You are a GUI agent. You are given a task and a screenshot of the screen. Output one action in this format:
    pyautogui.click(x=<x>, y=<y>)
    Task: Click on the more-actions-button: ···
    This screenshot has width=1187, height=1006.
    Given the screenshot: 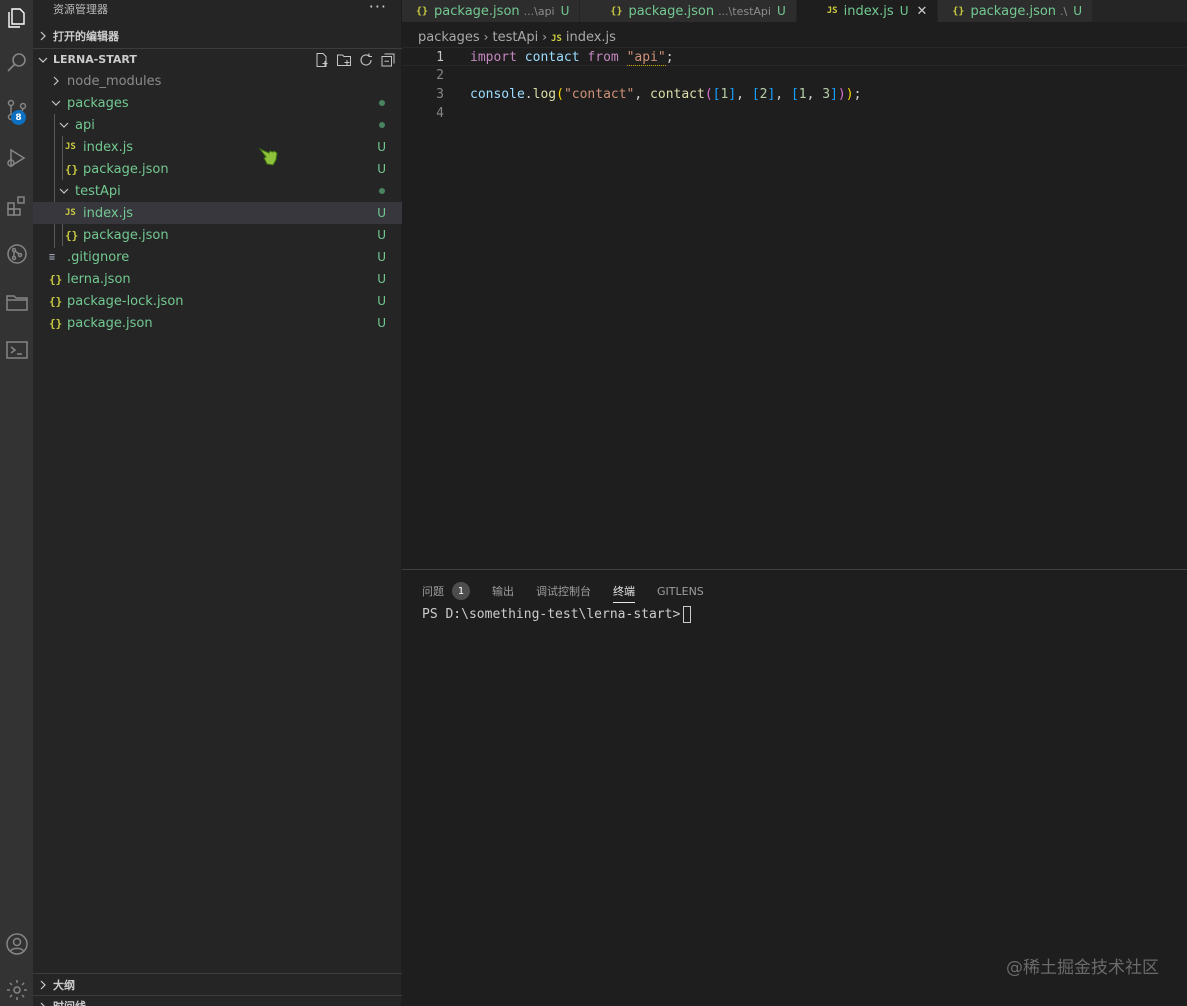 What is the action you would take?
    pyautogui.click(x=378, y=8)
    